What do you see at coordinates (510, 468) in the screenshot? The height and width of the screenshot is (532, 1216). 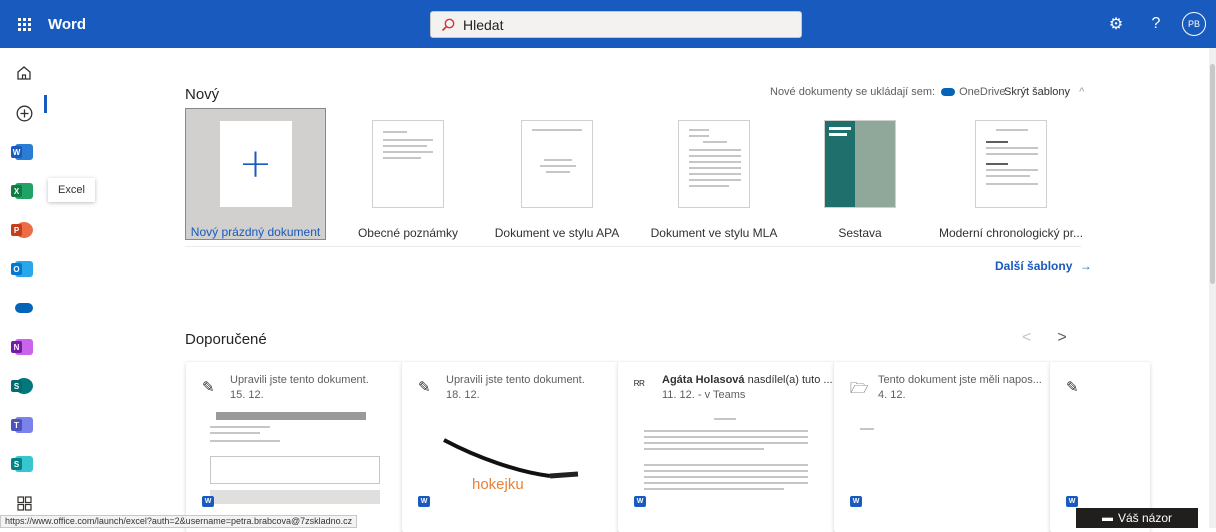 I see `document-preview: hokejku W` at bounding box center [510, 468].